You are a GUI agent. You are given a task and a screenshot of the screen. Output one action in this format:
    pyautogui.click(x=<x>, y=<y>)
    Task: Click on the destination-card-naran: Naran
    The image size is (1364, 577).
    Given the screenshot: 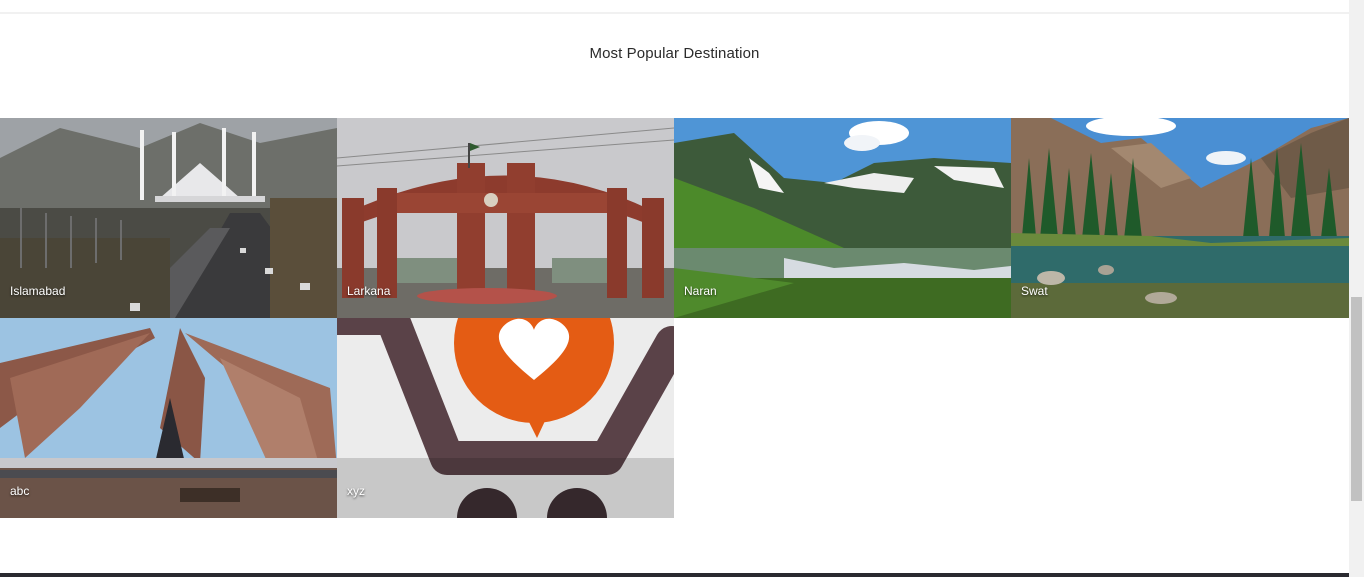 What is the action you would take?
    pyautogui.click(x=842, y=218)
    